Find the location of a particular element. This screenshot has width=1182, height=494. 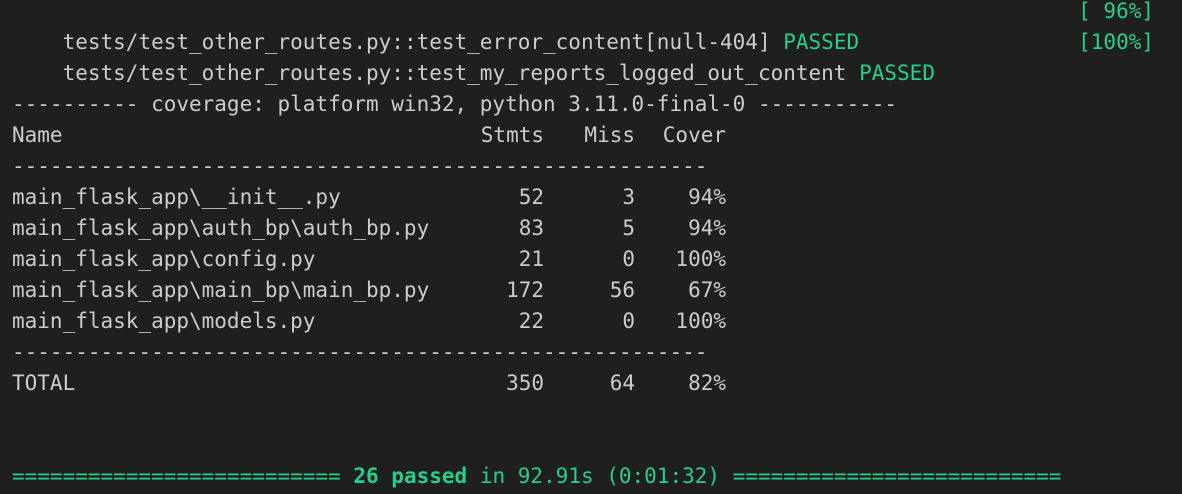

total-stmts: 350 is located at coordinates (525, 383).